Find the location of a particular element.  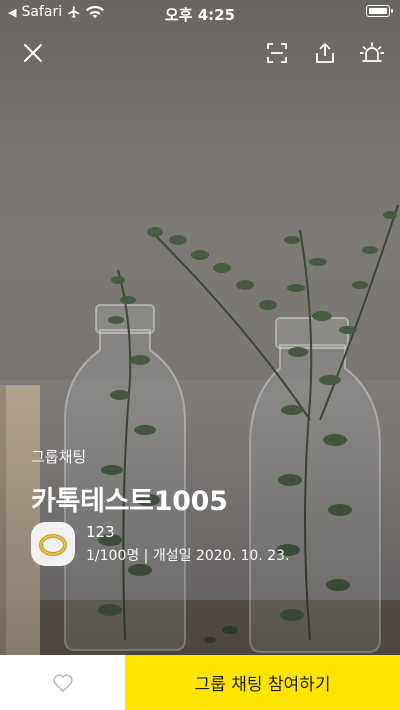

close-button is located at coordinates (33, 53).